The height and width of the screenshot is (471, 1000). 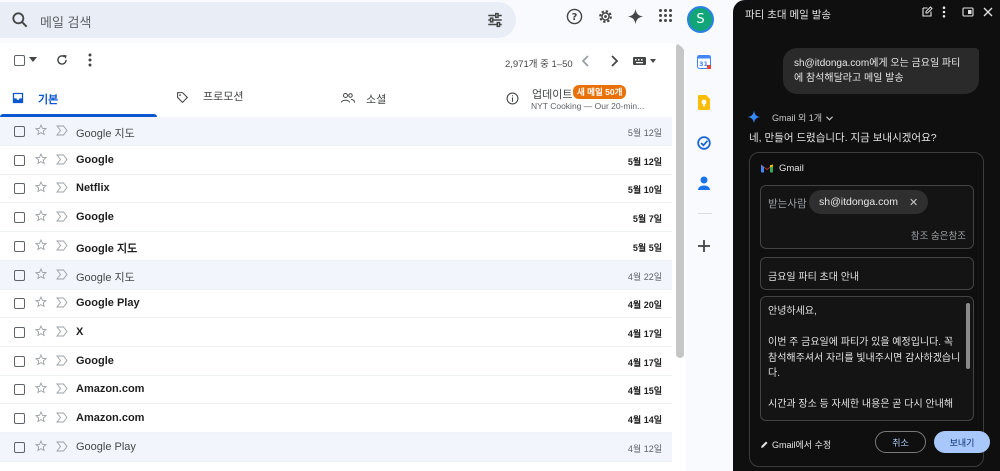 What do you see at coordinates (336, 447) in the screenshot?
I see `email-row: Google Play 4월 12일` at bounding box center [336, 447].